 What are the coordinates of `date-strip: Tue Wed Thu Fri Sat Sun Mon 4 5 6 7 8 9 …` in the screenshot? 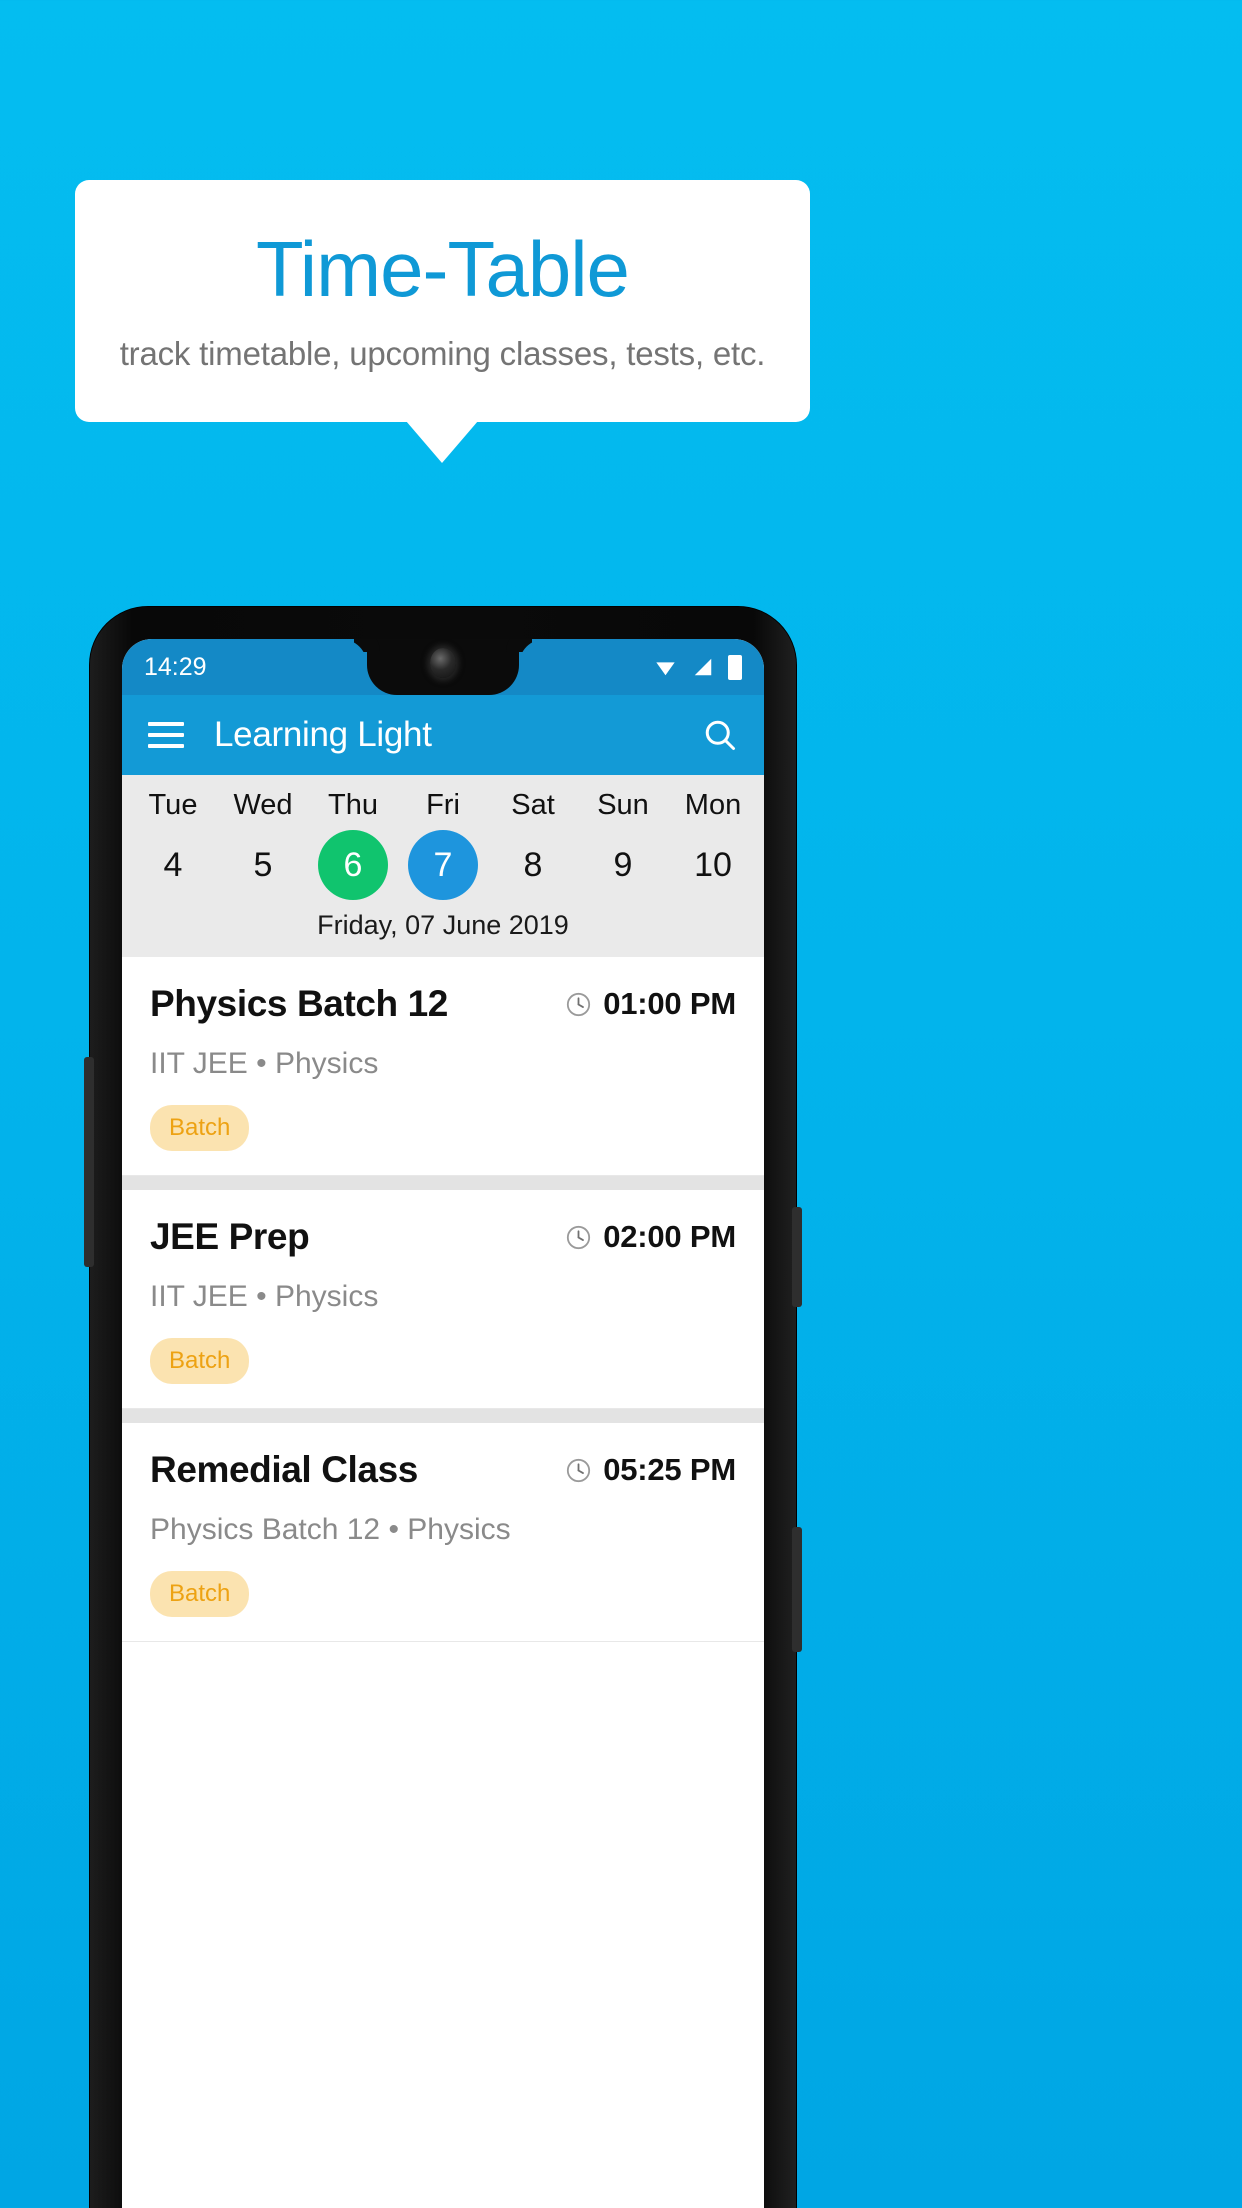 It's located at (443, 866).